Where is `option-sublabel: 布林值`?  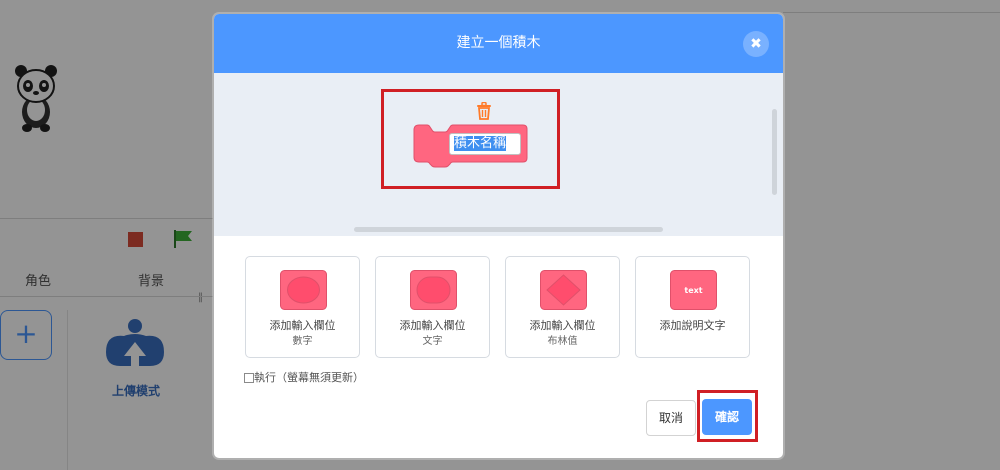 option-sublabel: 布林值 is located at coordinates (562, 341).